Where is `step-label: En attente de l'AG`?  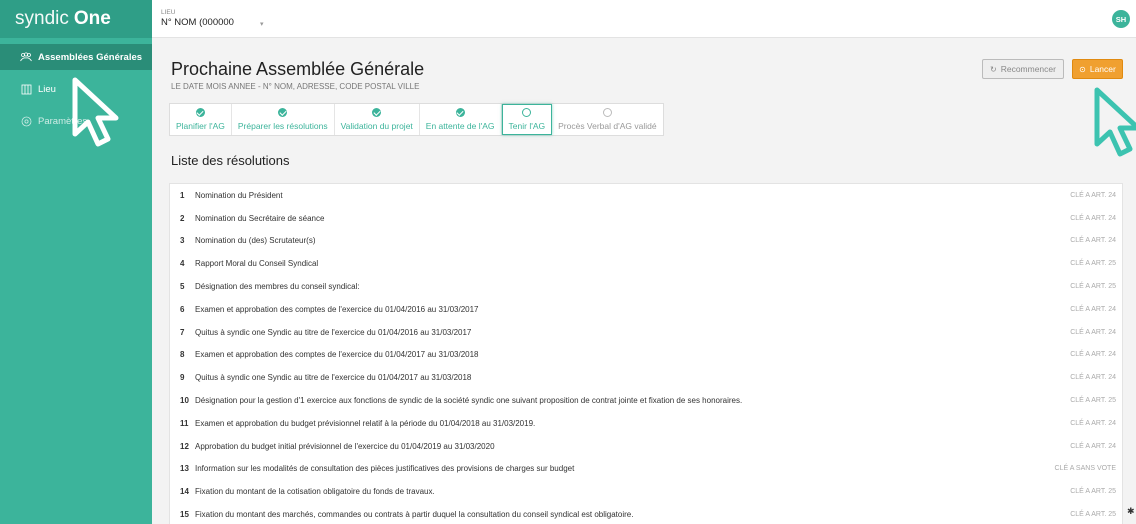
step-label: En attente de l'AG is located at coordinates (460, 126).